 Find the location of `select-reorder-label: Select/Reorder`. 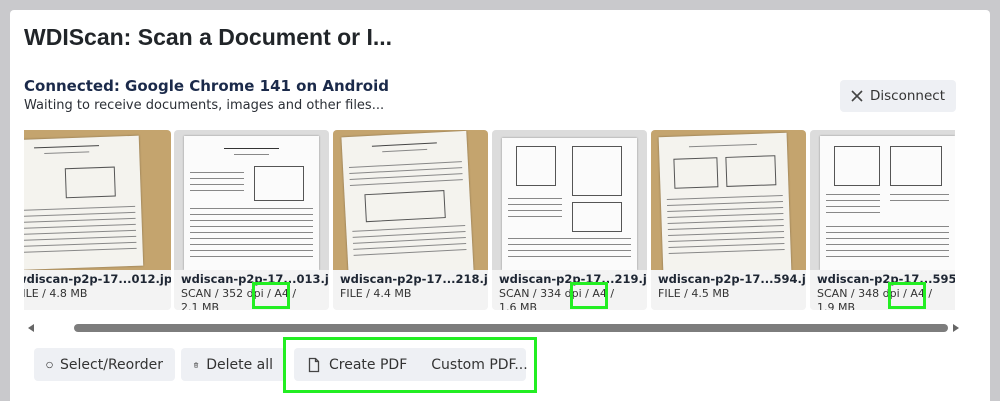

select-reorder-label: Select/Reorder is located at coordinates (111, 364).